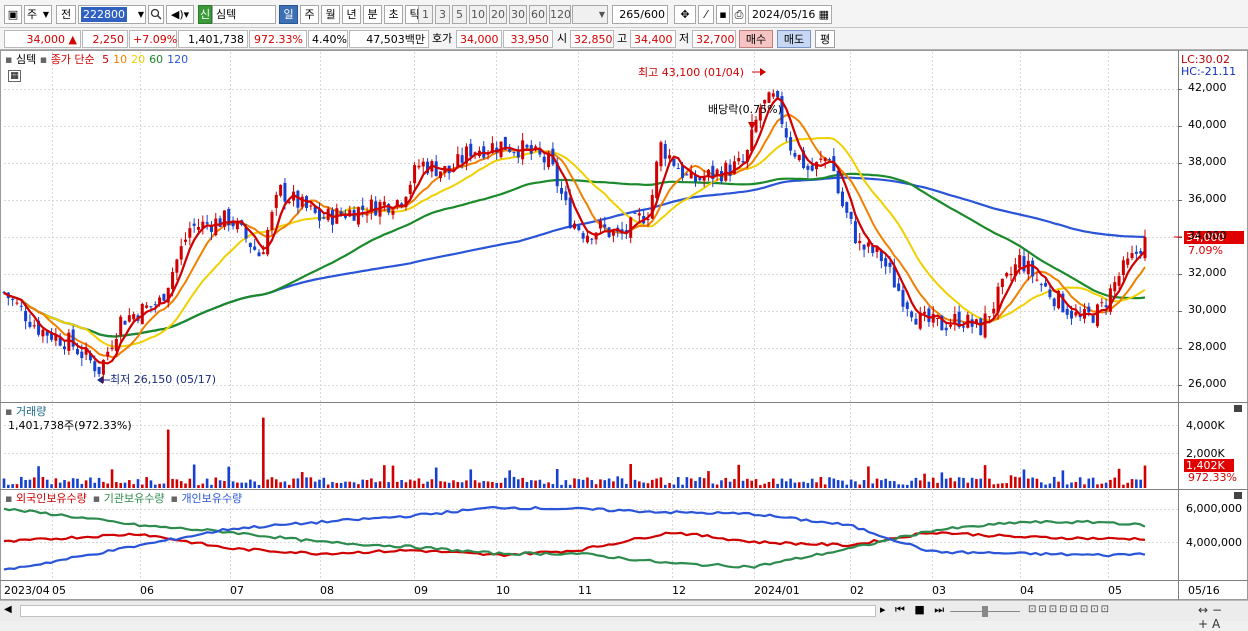 This screenshot has height=631, width=1248. What do you see at coordinates (31, 411) in the screenshot?
I see `volume-panel-title: 거래량` at bounding box center [31, 411].